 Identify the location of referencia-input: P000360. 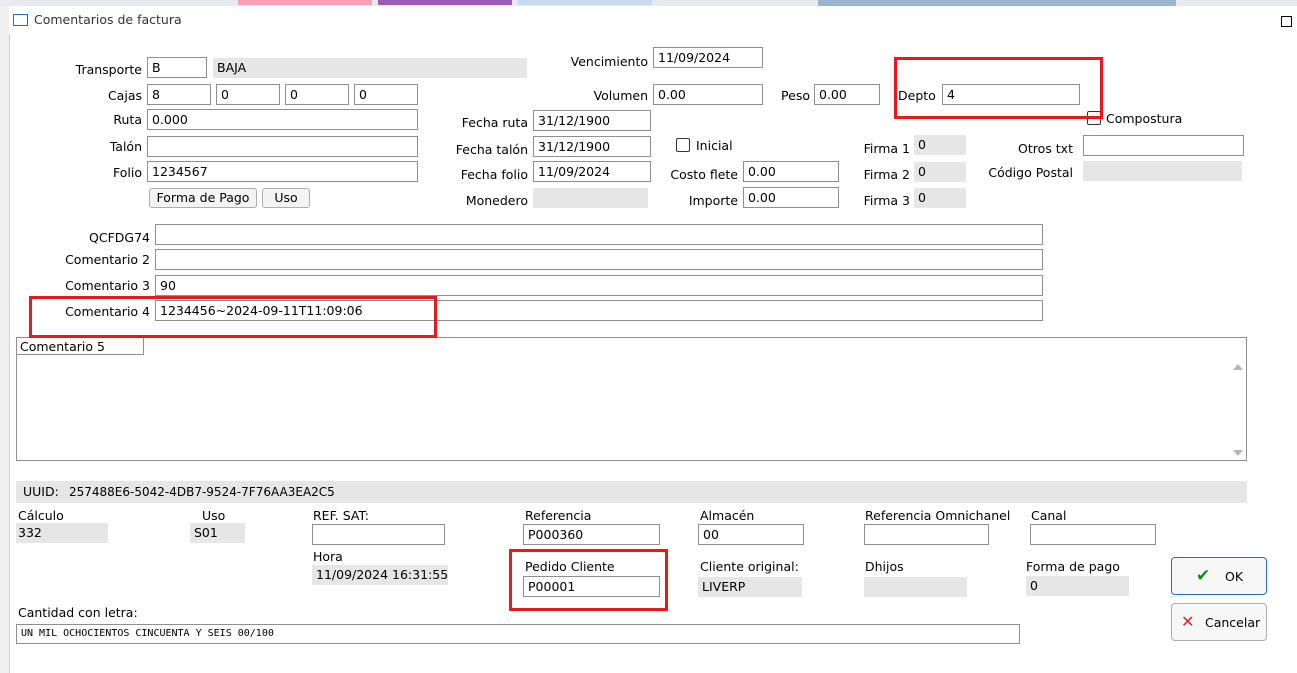
(591, 534).